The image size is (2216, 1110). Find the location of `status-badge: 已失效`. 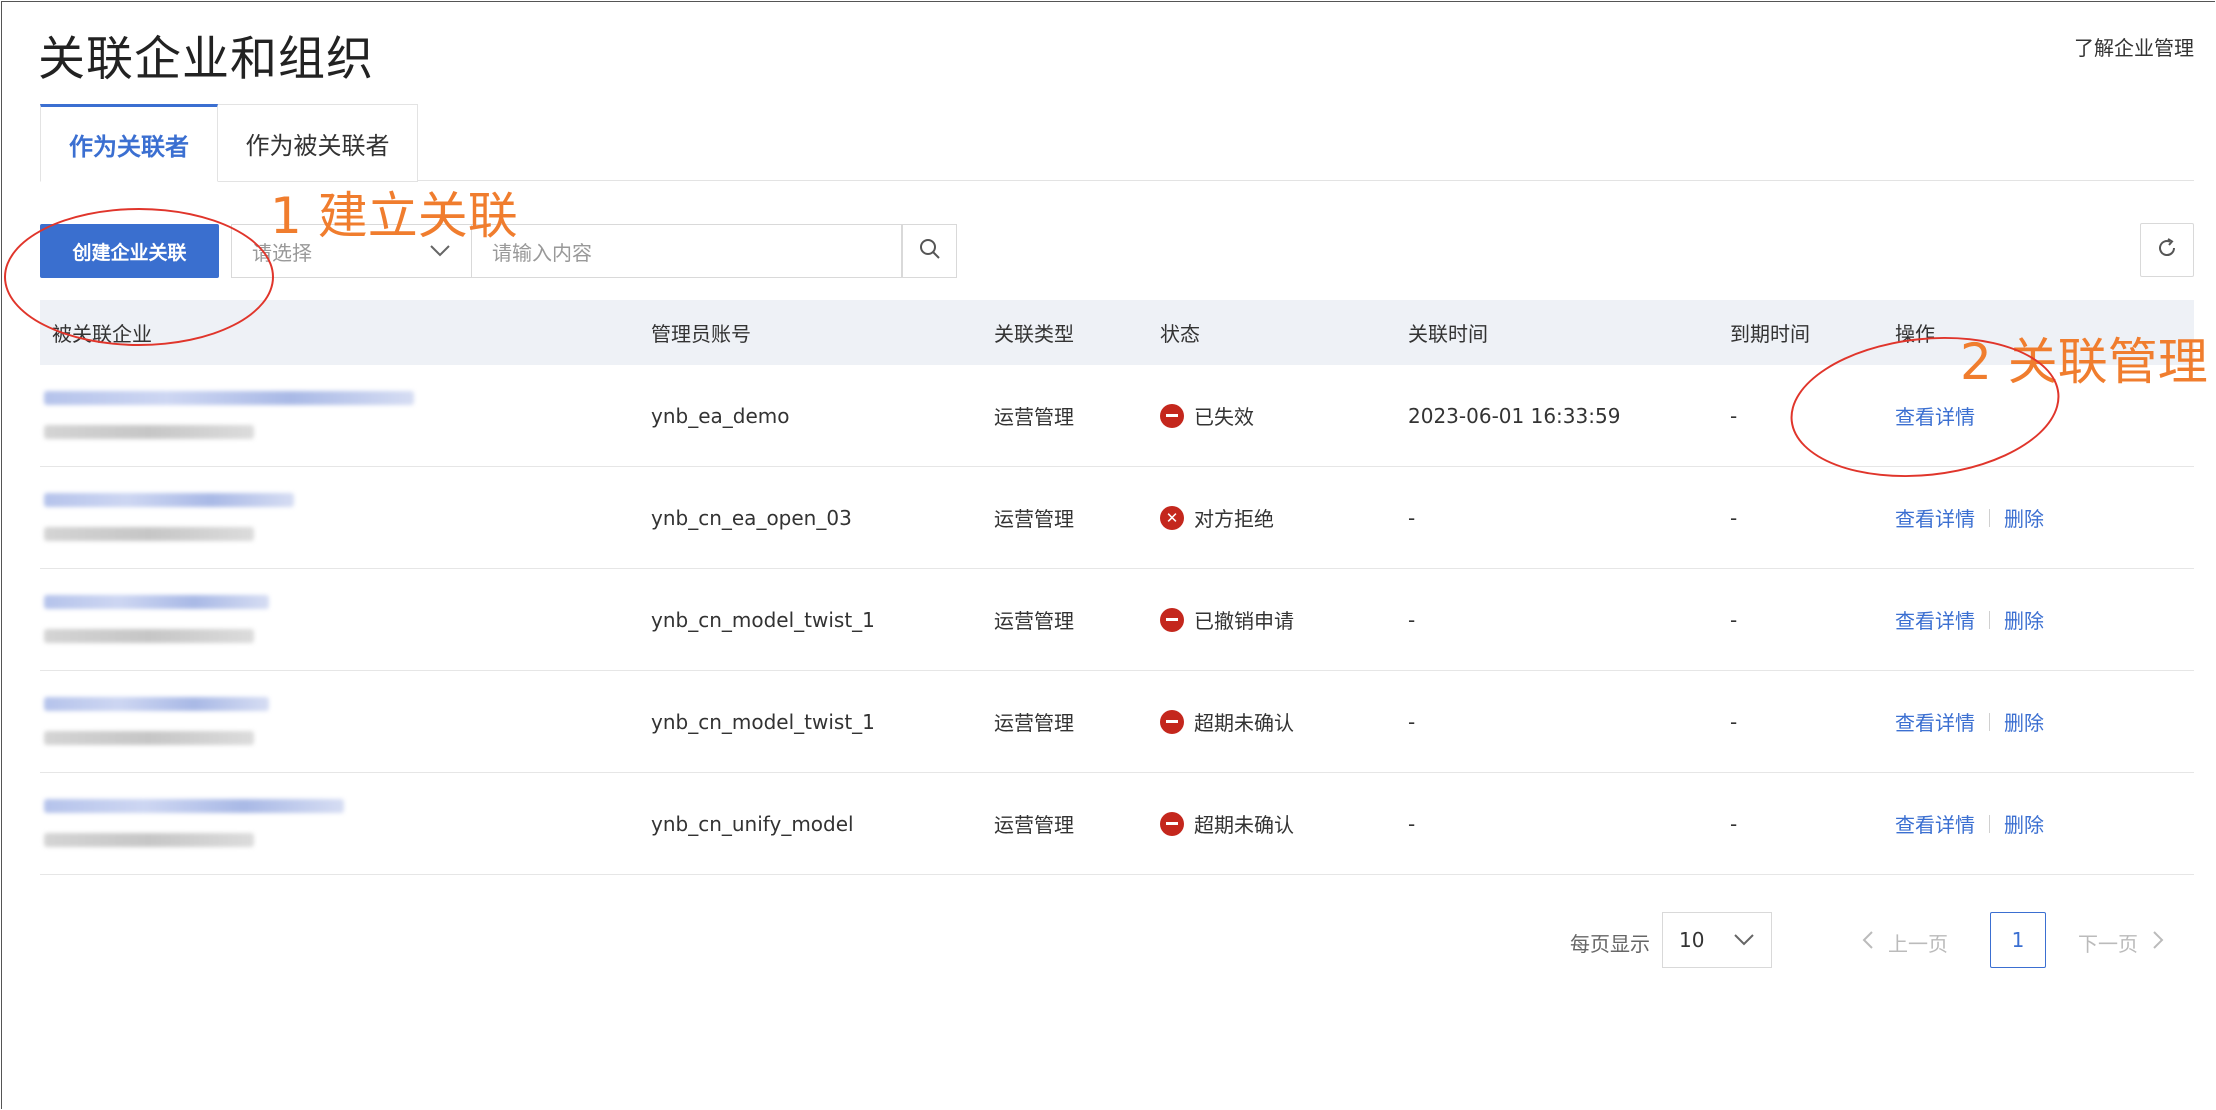

status-badge: 已失效 is located at coordinates (1207, 415).